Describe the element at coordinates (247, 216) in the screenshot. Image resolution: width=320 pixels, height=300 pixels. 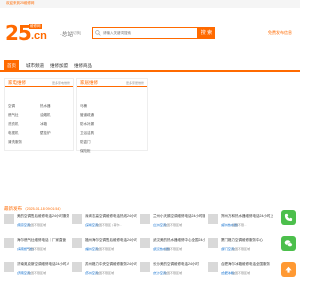
I see `listing-title: 郑州万和热水器维修电话24小时上门 | 官方` at that location.